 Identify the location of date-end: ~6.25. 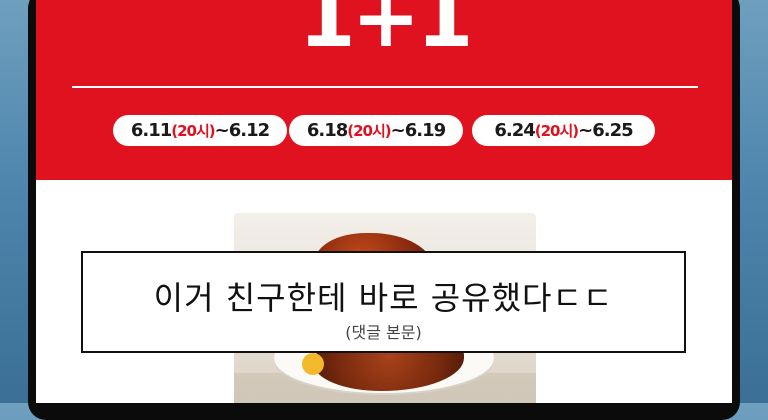
(605, 130).